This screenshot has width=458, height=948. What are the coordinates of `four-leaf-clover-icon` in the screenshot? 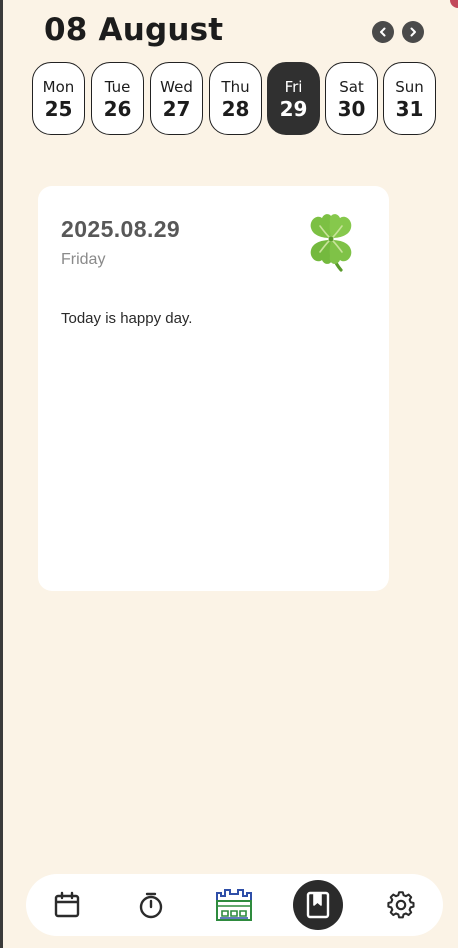 It's located at (331, 243).